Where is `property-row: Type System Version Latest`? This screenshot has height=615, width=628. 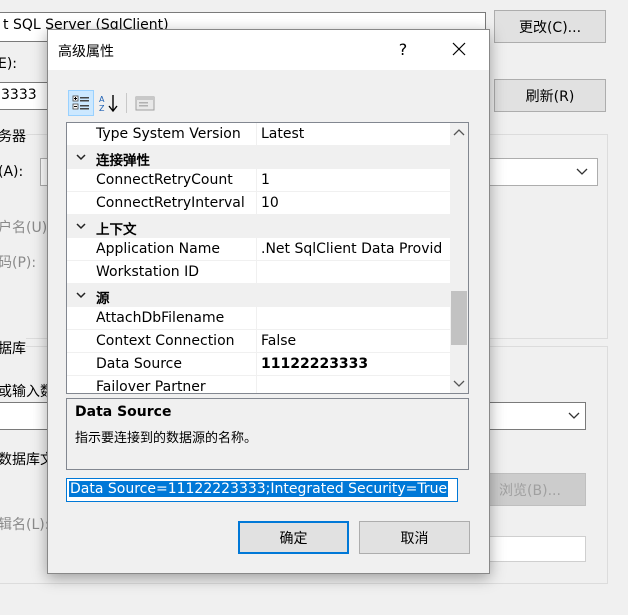 property-row: Type System Version Latest is located at coordinates (258, 134).